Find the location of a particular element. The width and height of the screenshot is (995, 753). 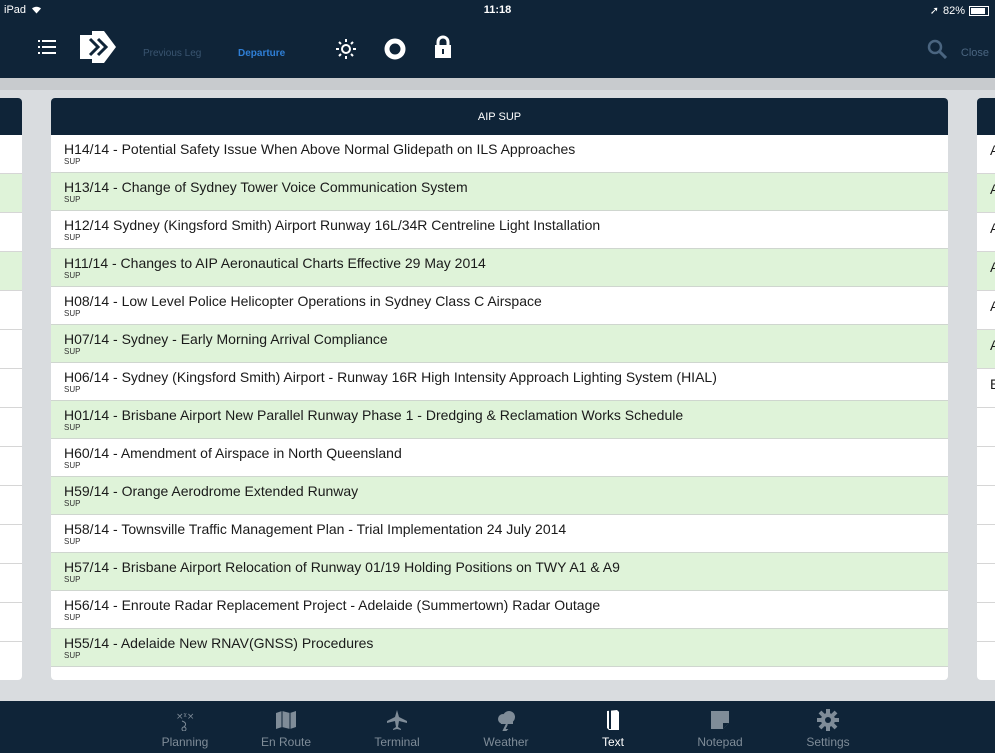

list-icon is located at coordinates (47, 49).